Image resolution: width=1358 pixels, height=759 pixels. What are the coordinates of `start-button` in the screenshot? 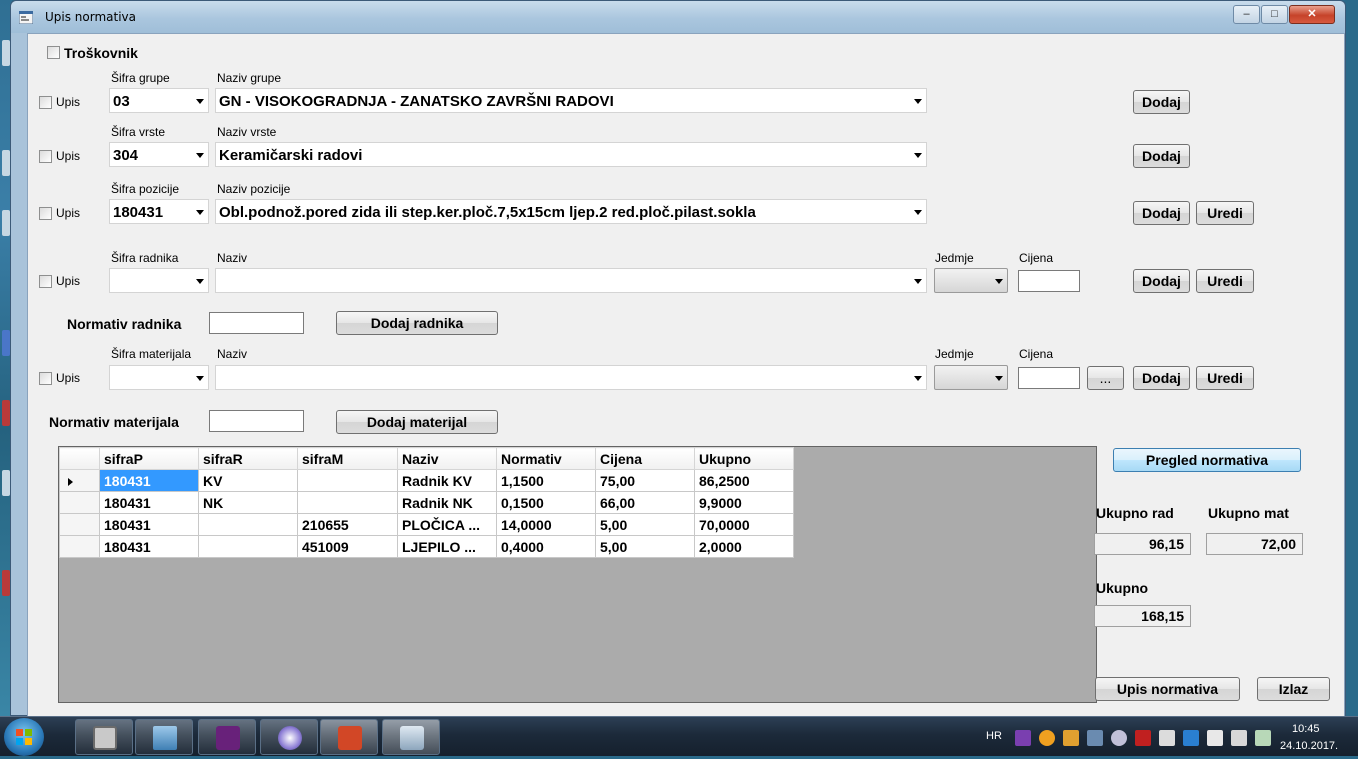 It's located at (24, 737).